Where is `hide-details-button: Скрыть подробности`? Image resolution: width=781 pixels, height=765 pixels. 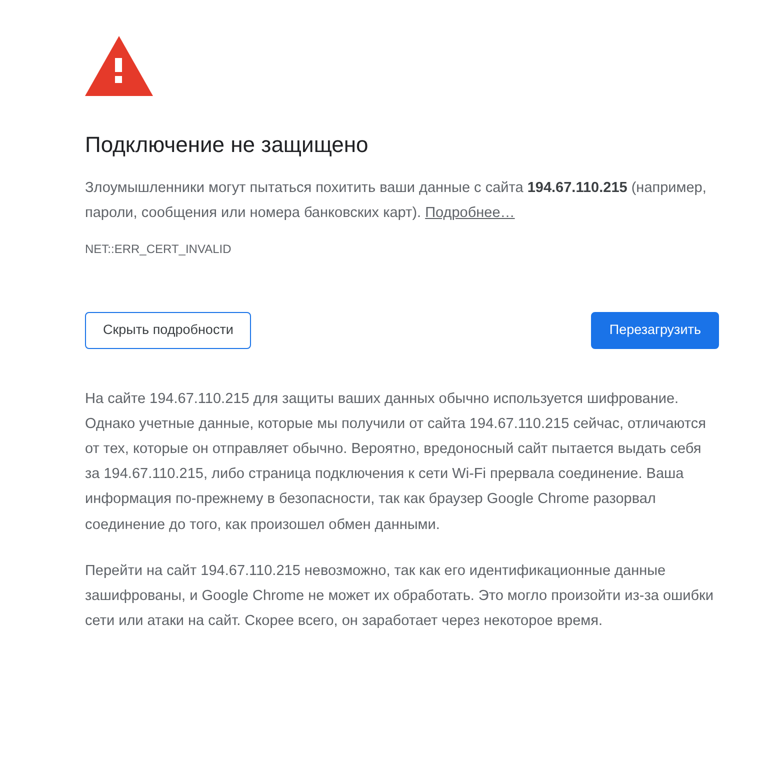
hide-details-button: Скрыть подробности is located at coordinates (168, 330).